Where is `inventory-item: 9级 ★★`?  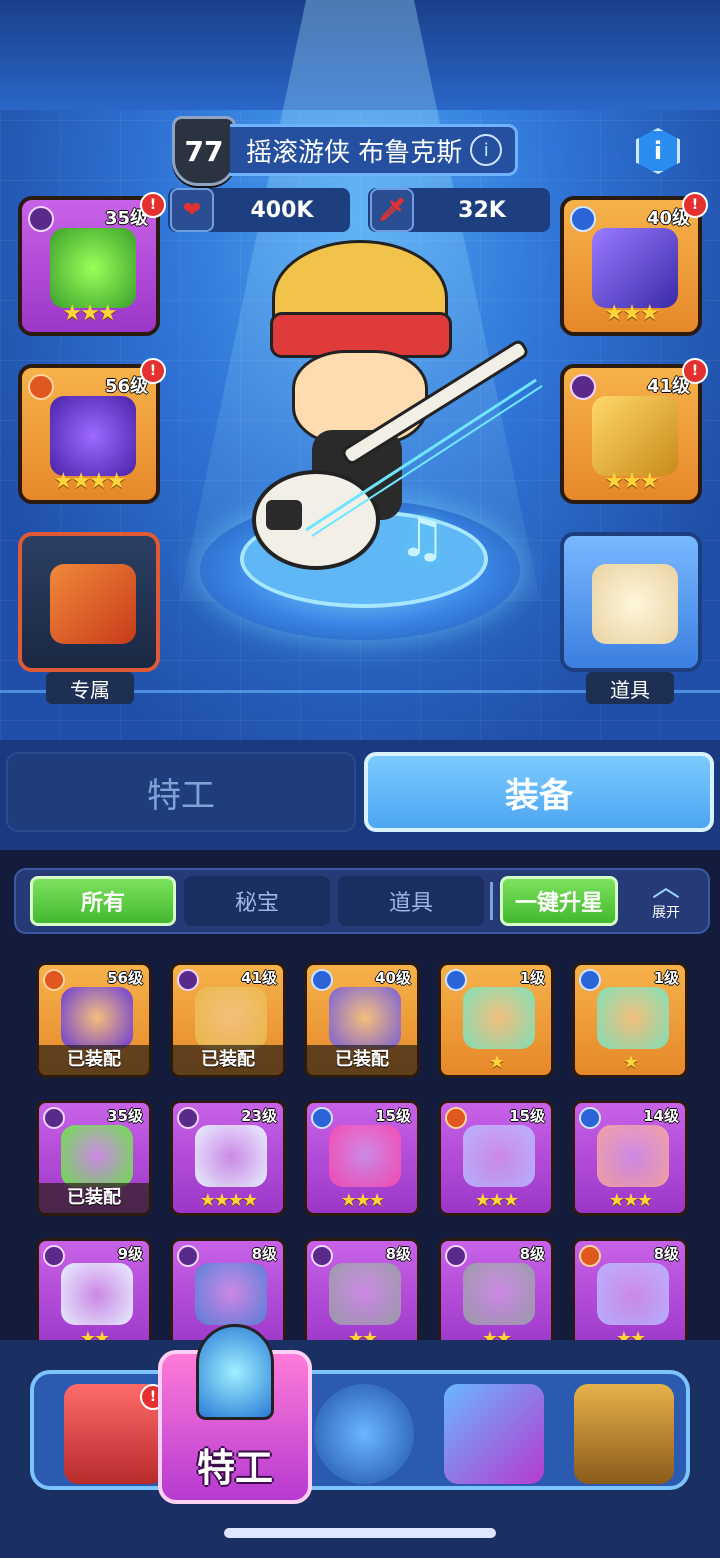 inventory-item: 9级 ★★ is located at coordinates (94, 1296).